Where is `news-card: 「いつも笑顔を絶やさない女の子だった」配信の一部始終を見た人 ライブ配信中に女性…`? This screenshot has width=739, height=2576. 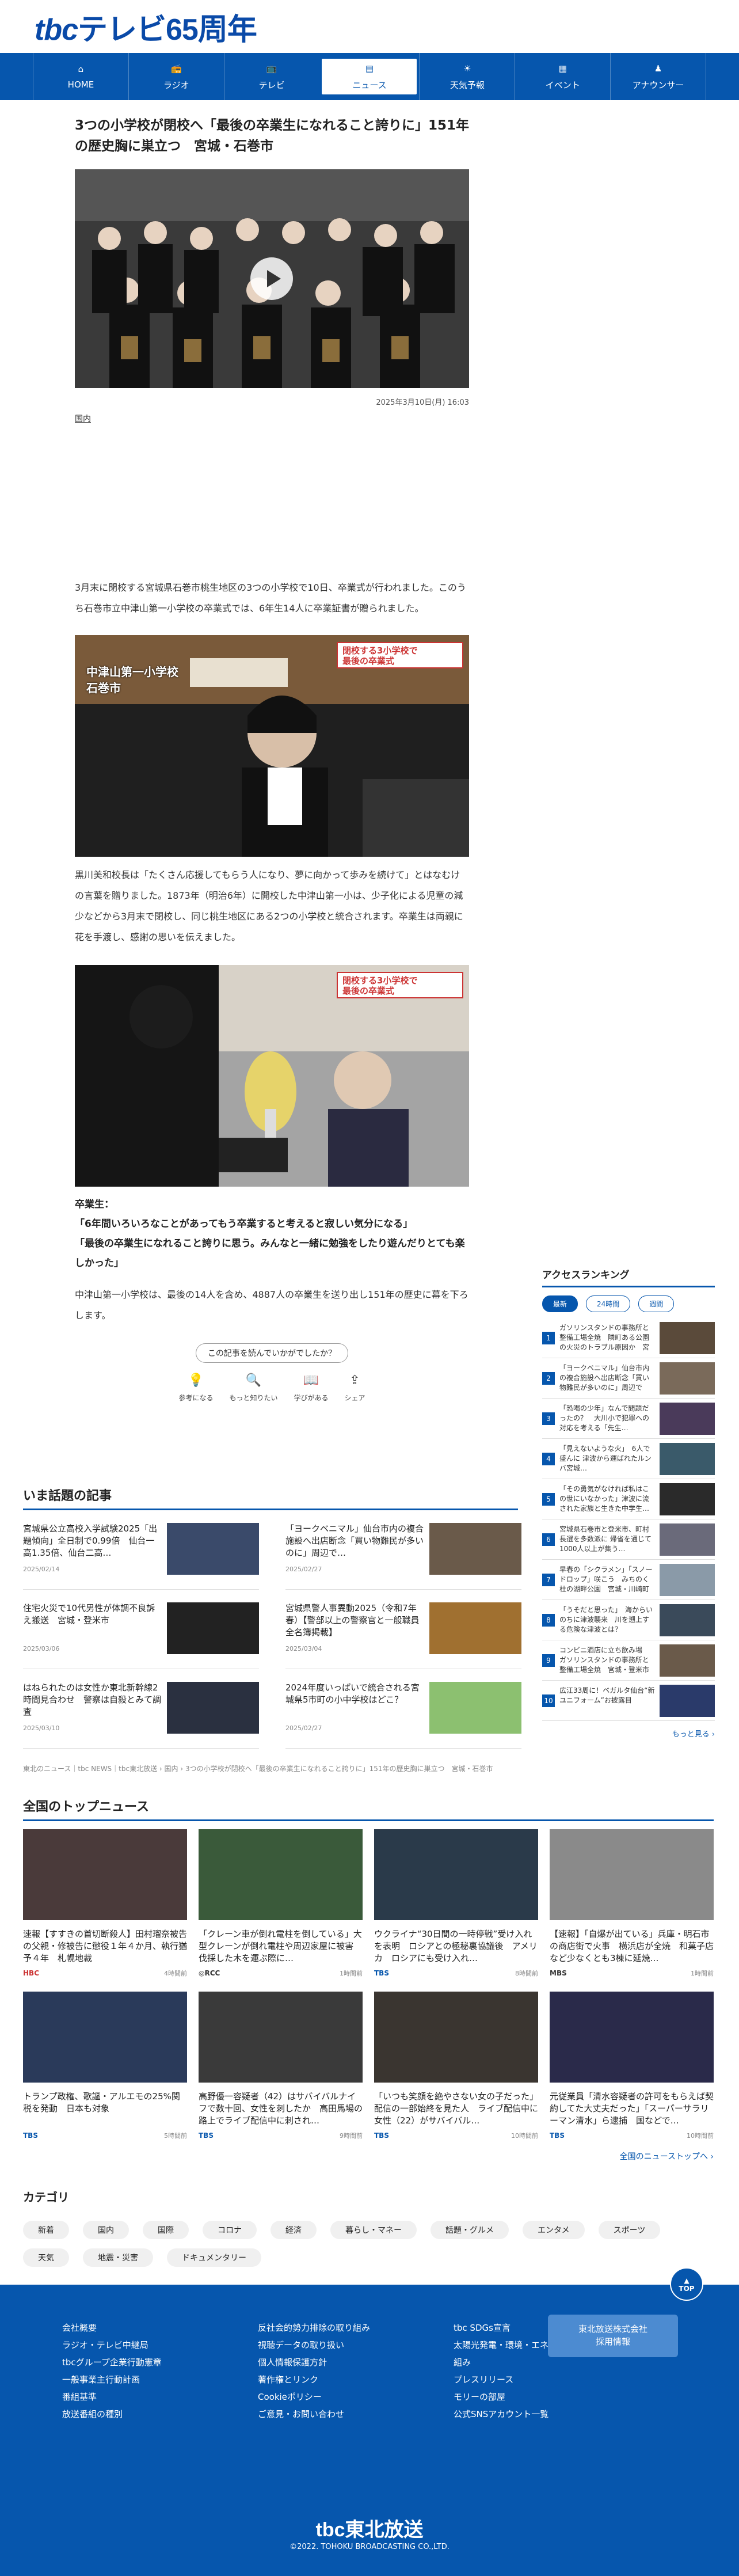
news-card: 「いつも笑顔を絶やさない女の子だった」配信の一部始終を見た人 ライブ配信中に女性… is located at coordinates (456, 2066).